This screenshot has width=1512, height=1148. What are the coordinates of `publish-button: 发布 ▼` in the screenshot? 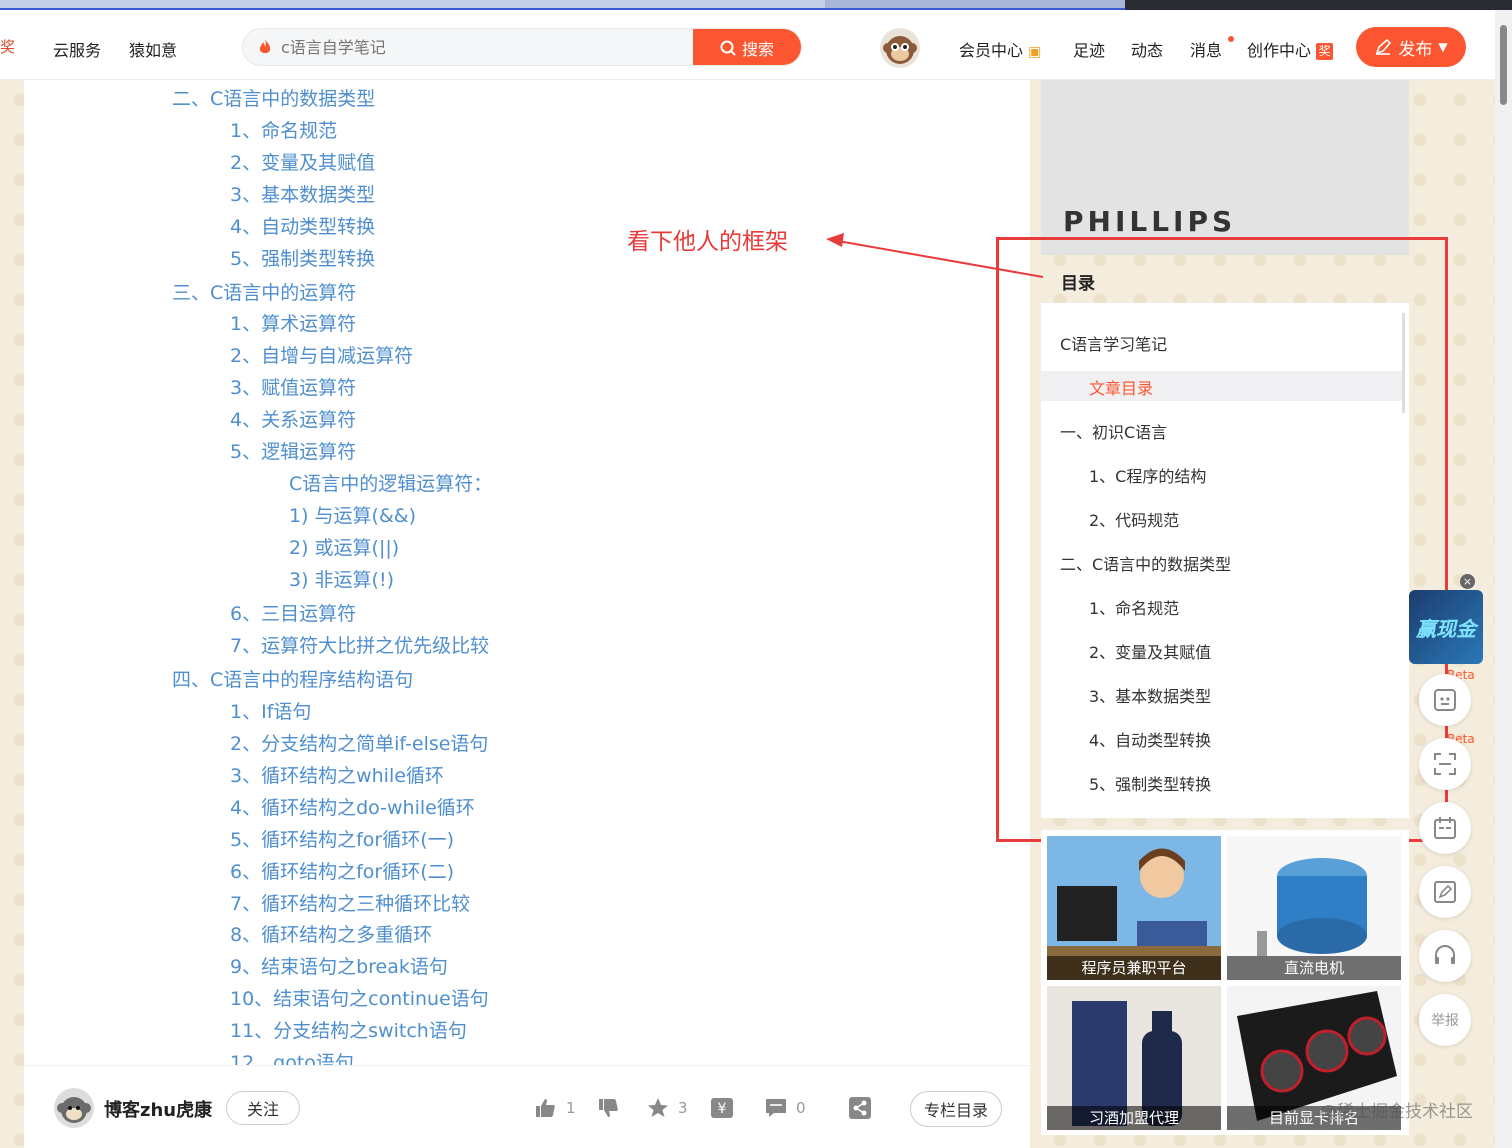 It's located at (1411, 47).